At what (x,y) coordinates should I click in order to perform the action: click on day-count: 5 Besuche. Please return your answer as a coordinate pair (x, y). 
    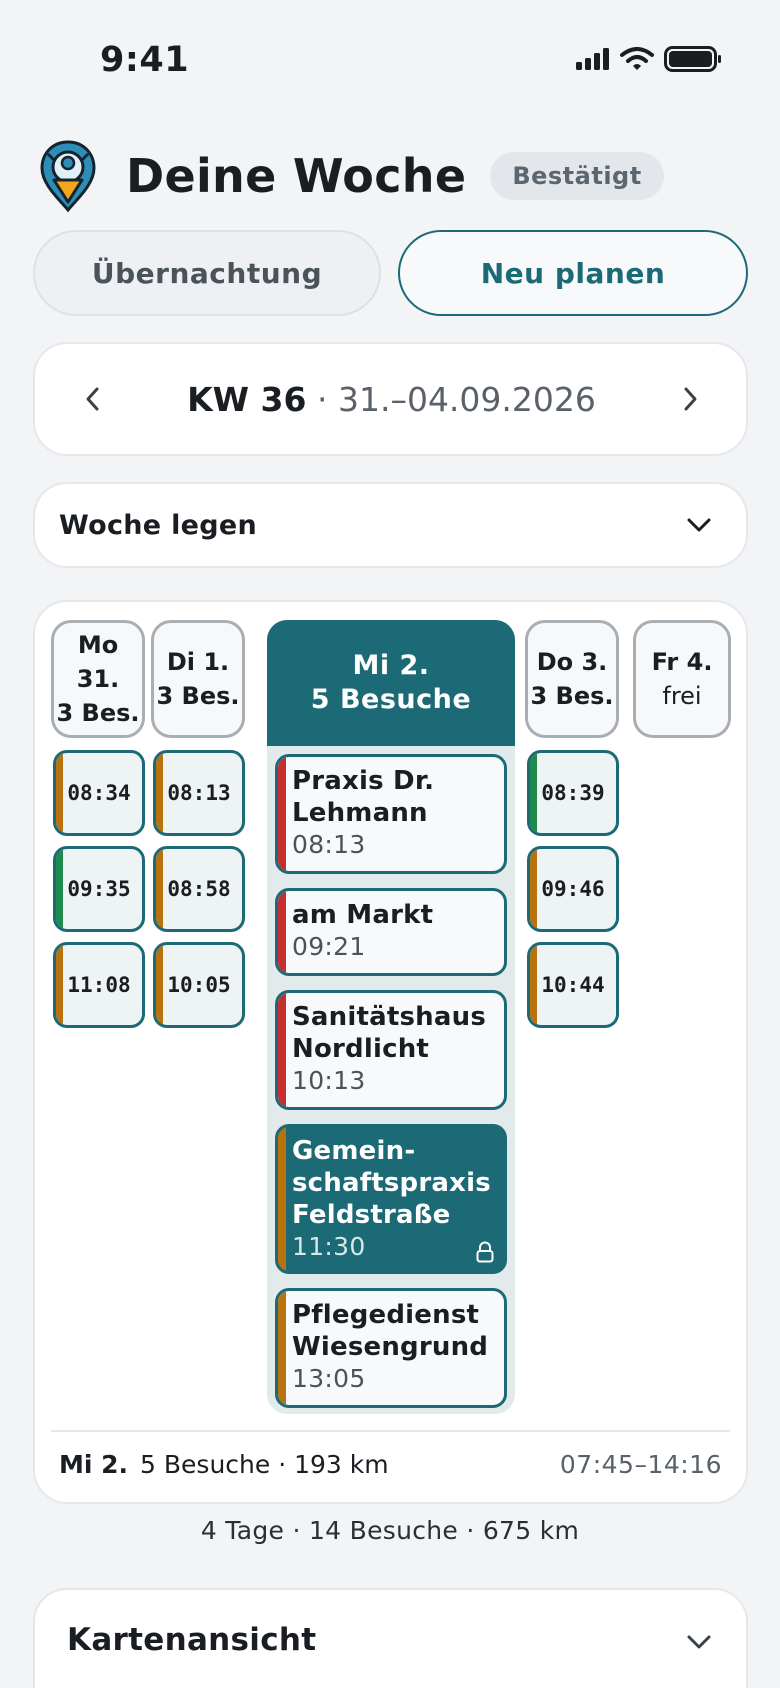
    Looking at the image, I should click on (391, 699).